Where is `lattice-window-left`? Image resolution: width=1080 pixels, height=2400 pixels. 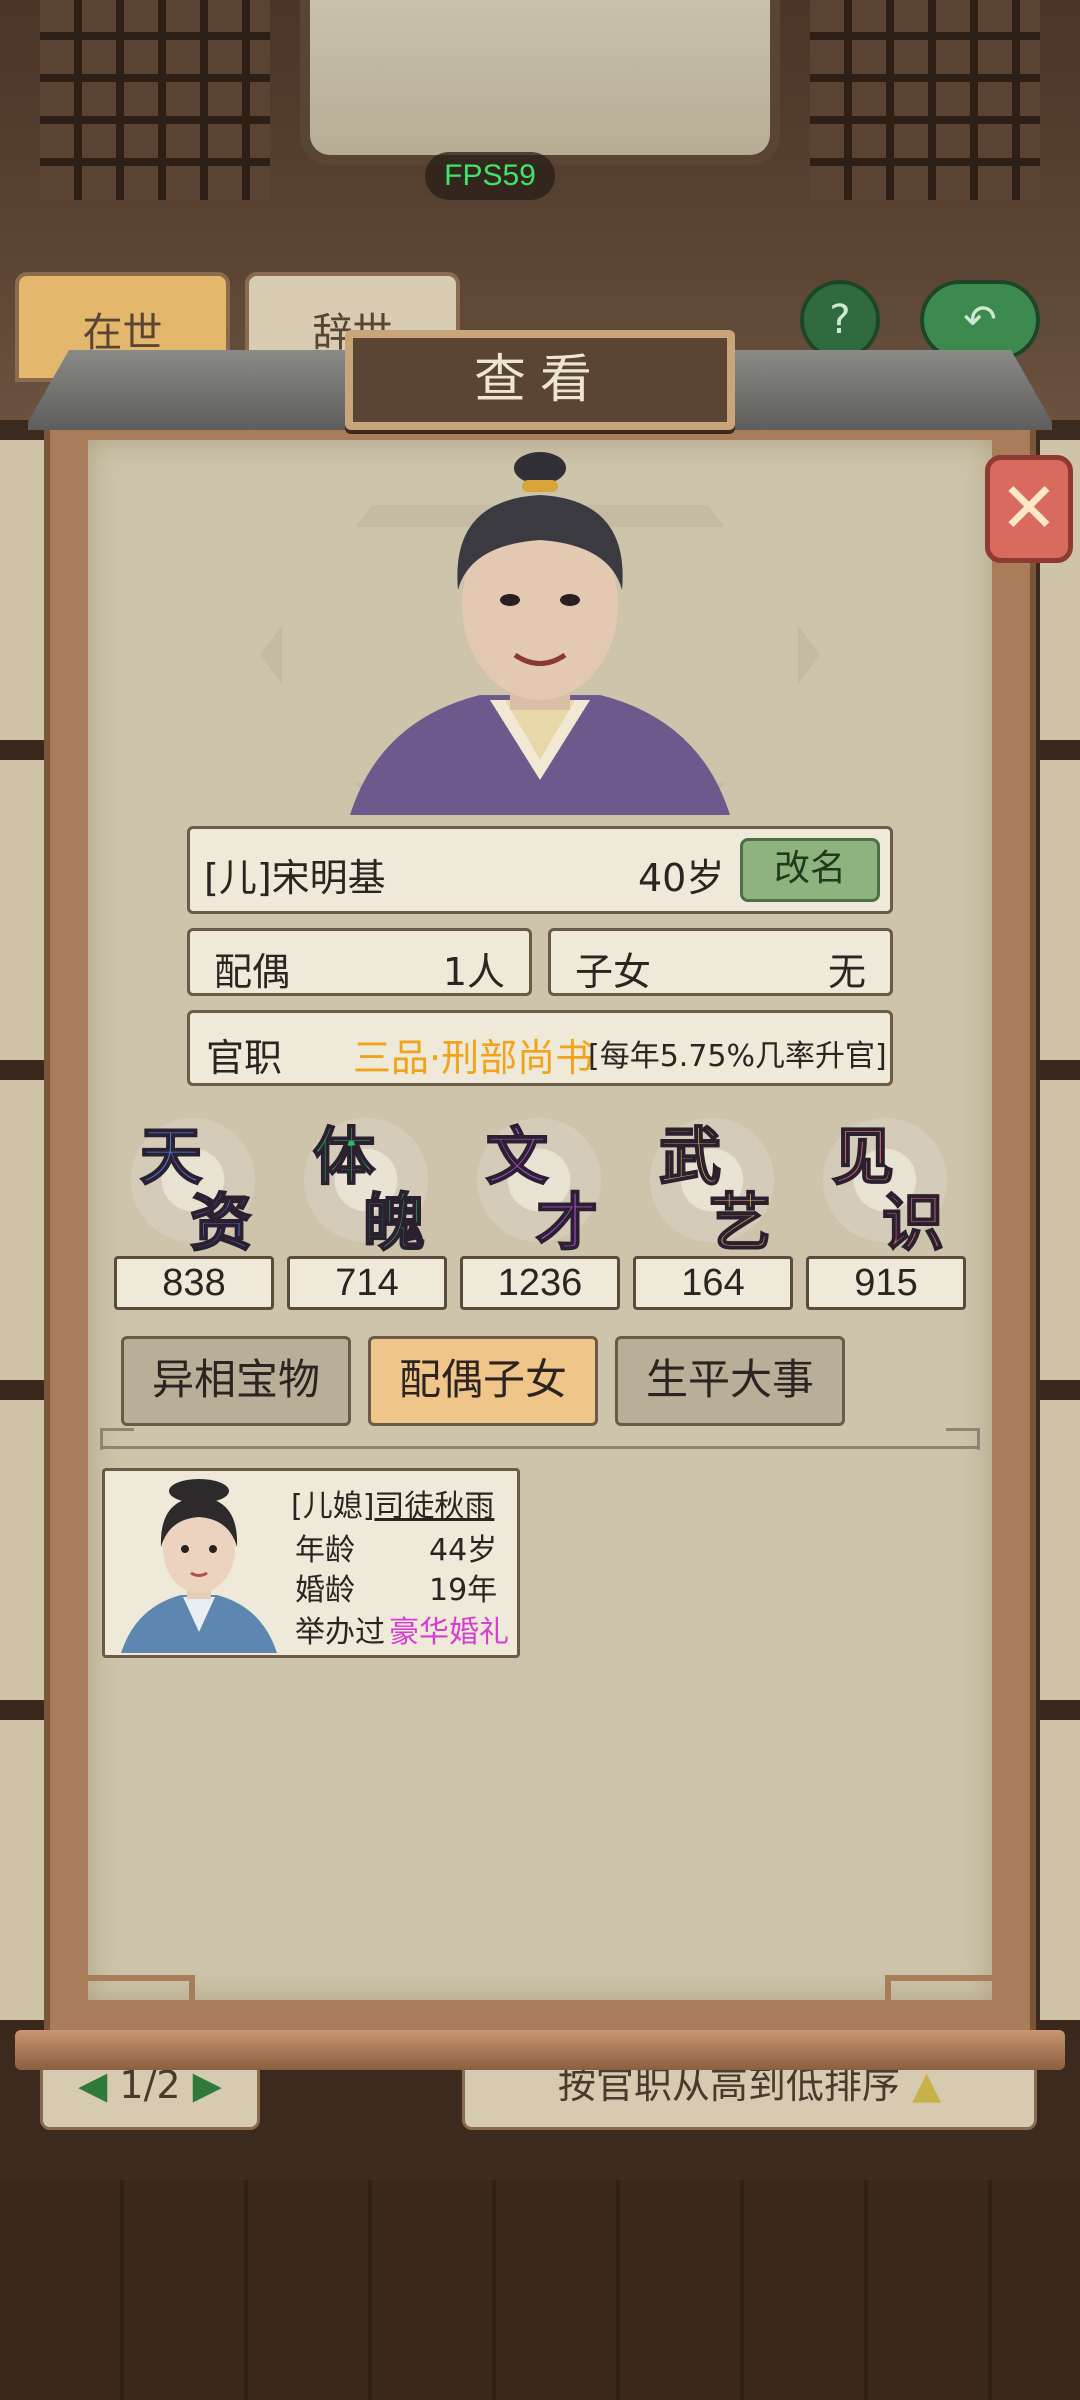 lattice-window-left is located at coordinates (155, 100).